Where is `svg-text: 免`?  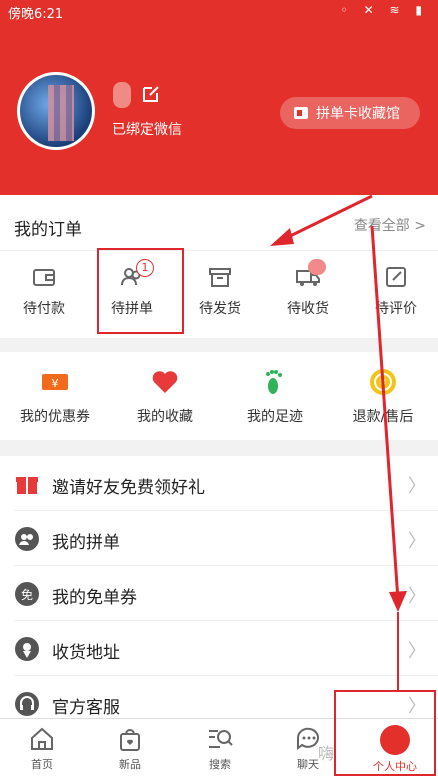
svg-text: 免 is located at coordinates (27, 594).